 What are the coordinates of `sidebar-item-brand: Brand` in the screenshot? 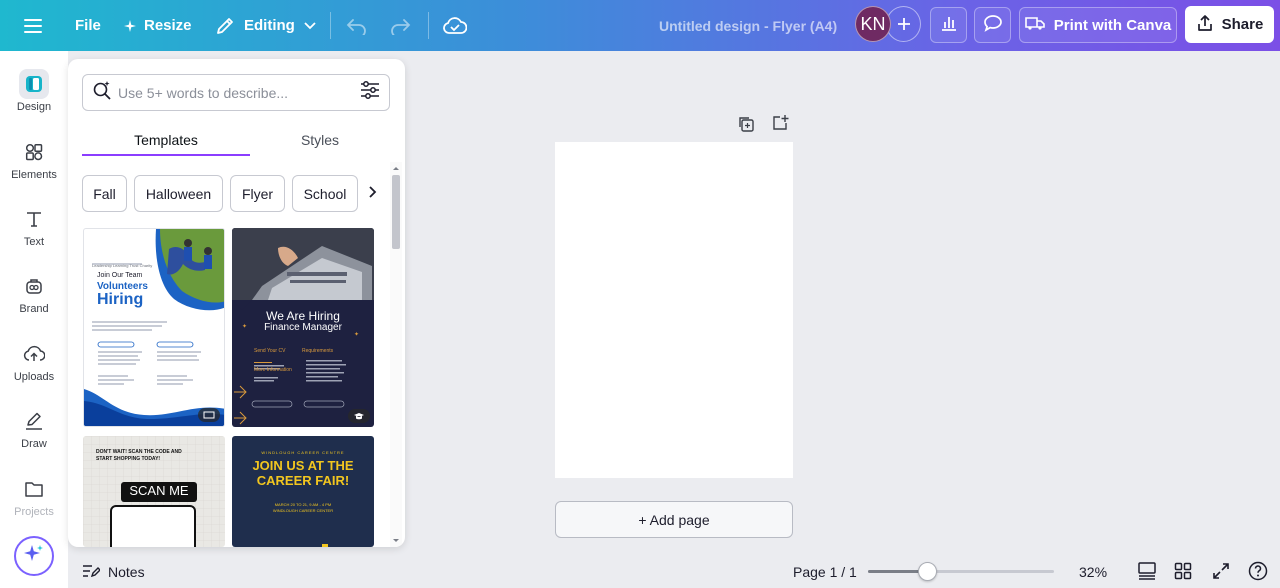 It's located at (34, 293).